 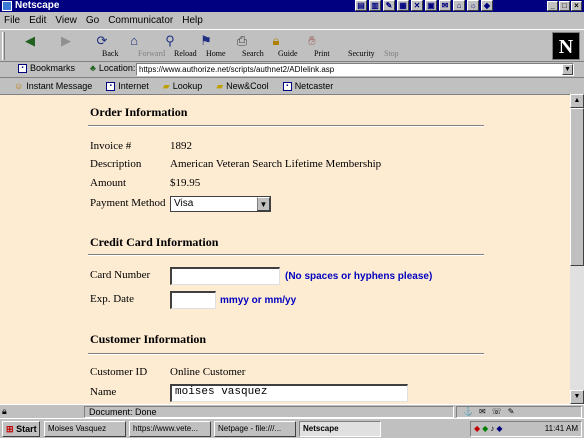 I want to click on menu-bar: File Edit View Go Communicator Help, so click(x=292, y=20).